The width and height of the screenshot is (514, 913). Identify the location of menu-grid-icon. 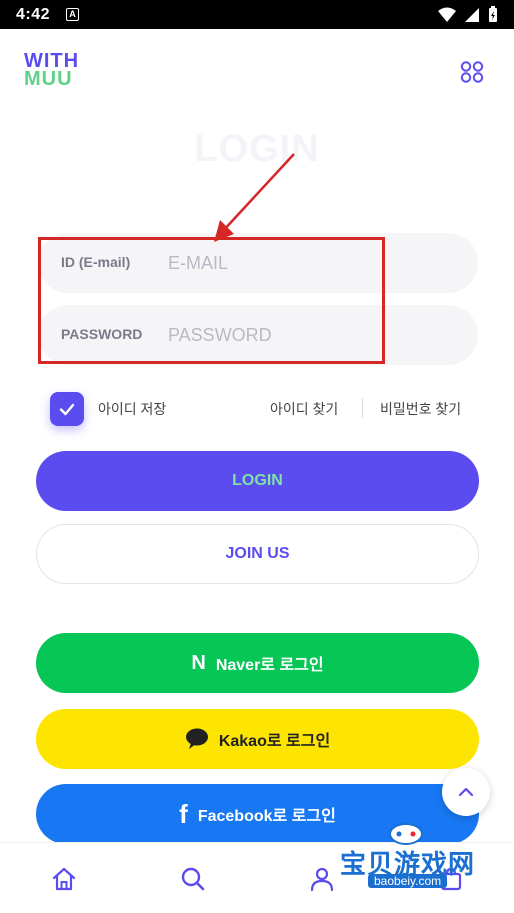
(472, 72).